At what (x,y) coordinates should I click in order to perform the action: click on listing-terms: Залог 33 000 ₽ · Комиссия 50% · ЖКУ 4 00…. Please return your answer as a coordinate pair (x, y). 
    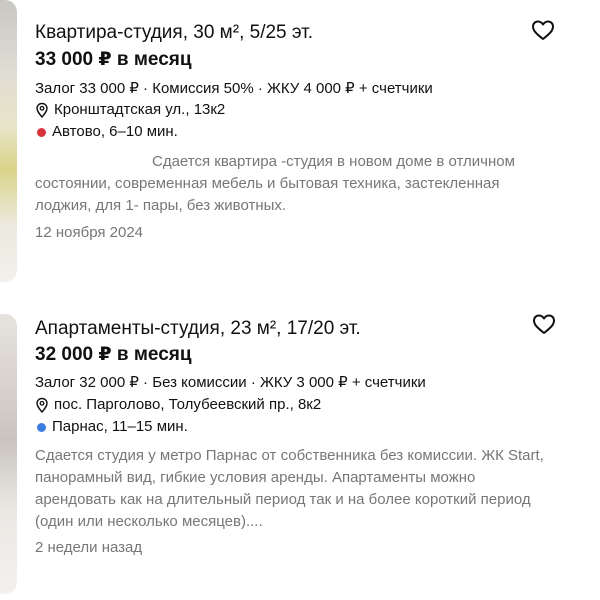
    Looking at the image, I should click on (234, 88).